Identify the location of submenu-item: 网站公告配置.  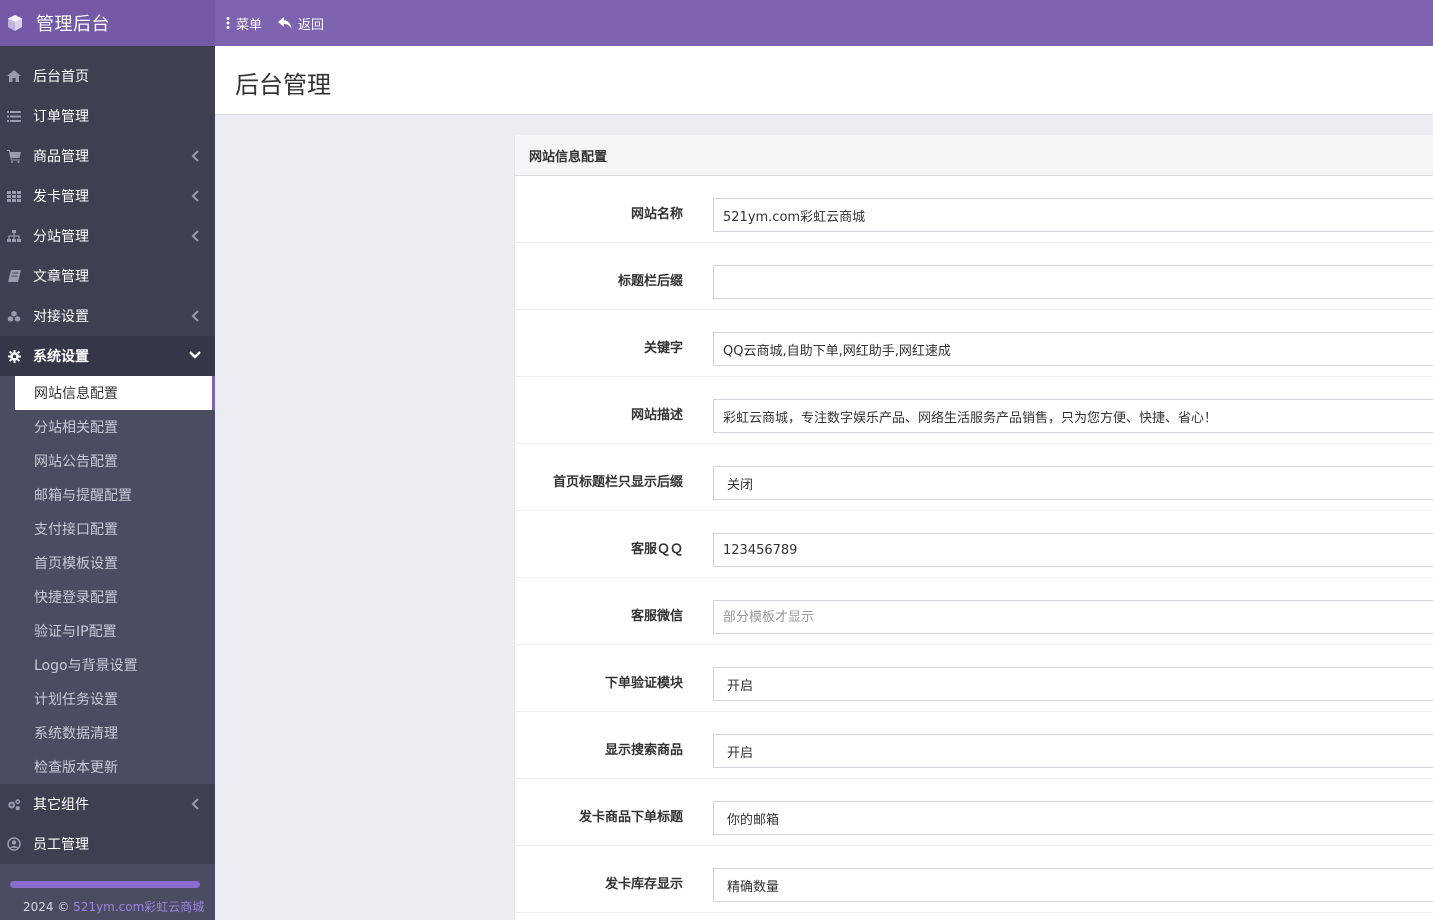
(107, 461).